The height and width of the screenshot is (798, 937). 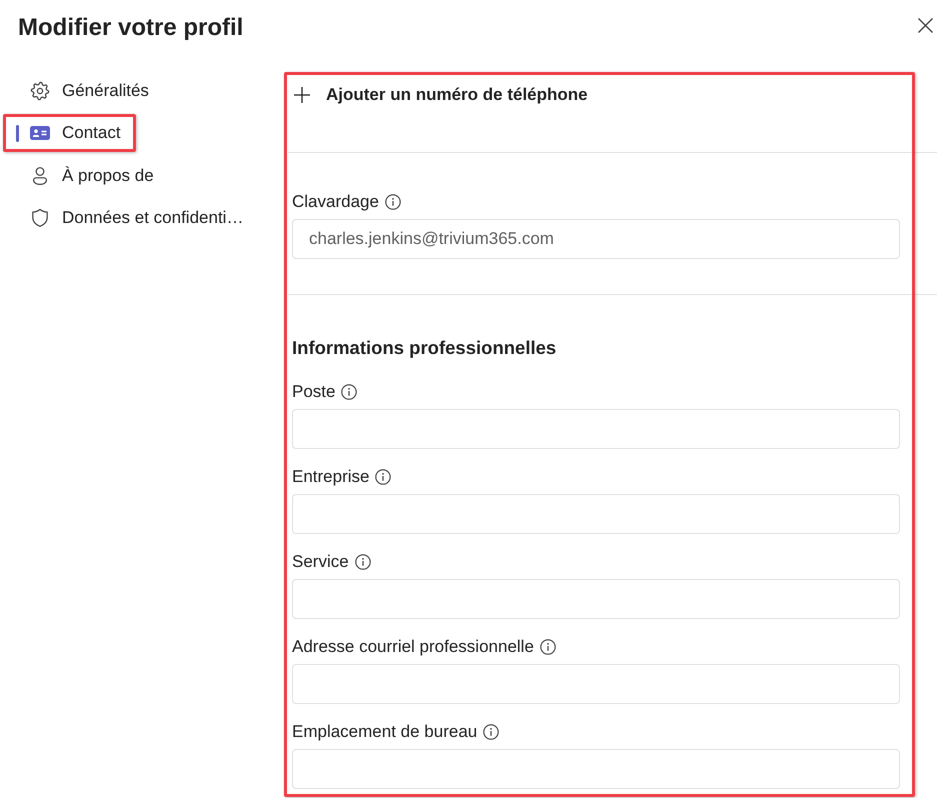 I want to click on person-icon, so click(x=40, y=176).